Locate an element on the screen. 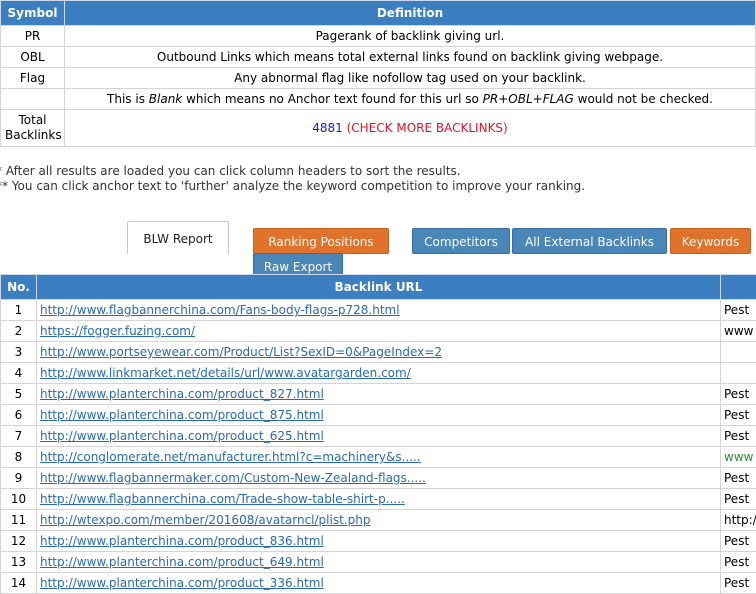 Image resolution: width=756 pixels, height=594 pixels. tab-competitors: Competitors is located at coordinates (461, 241).